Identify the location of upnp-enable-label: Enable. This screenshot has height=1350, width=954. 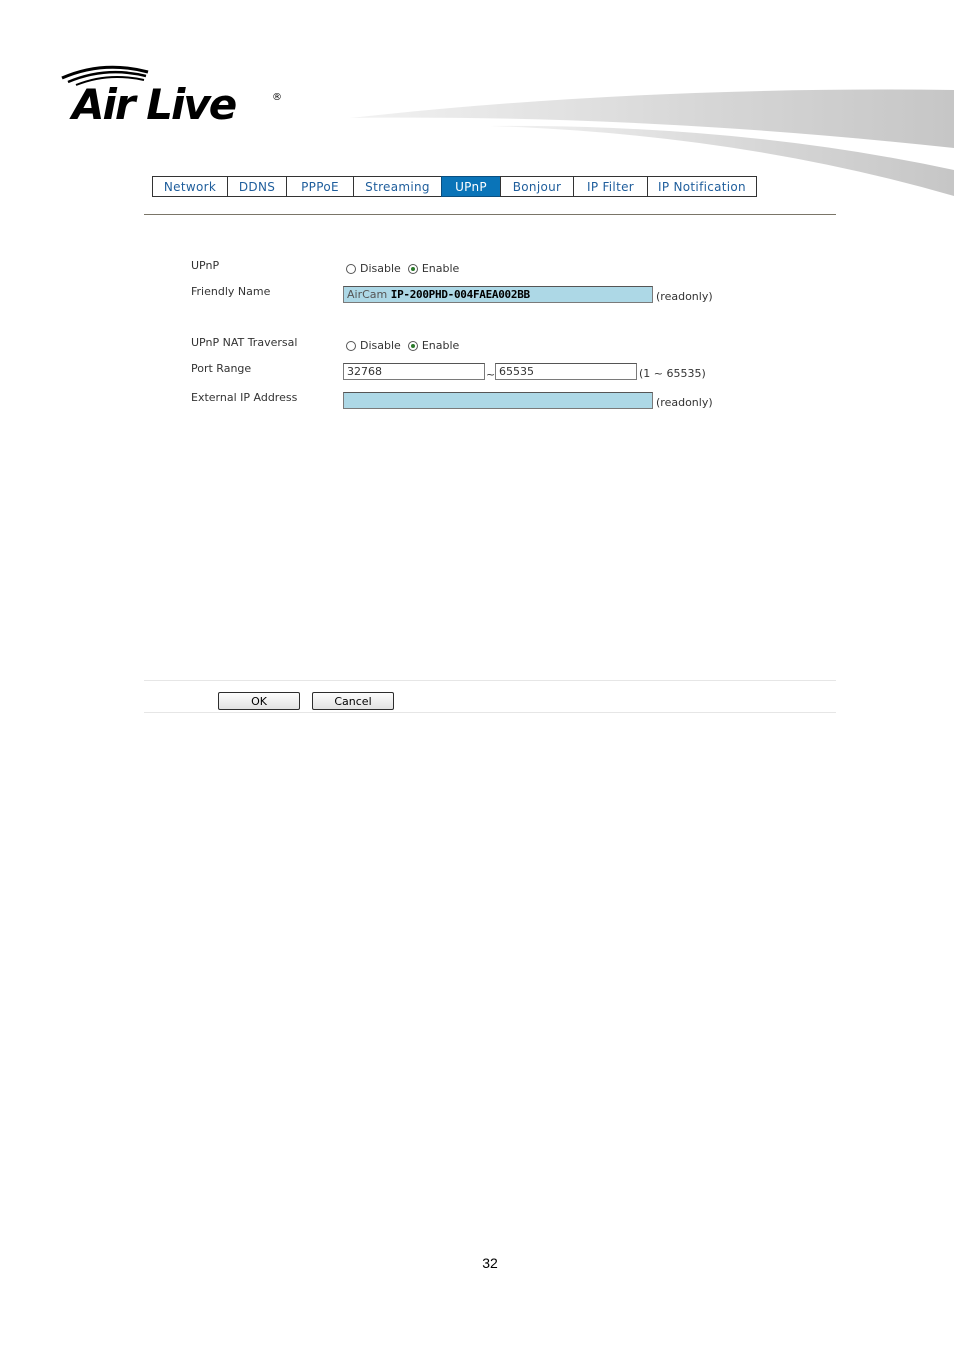
(440, 268).